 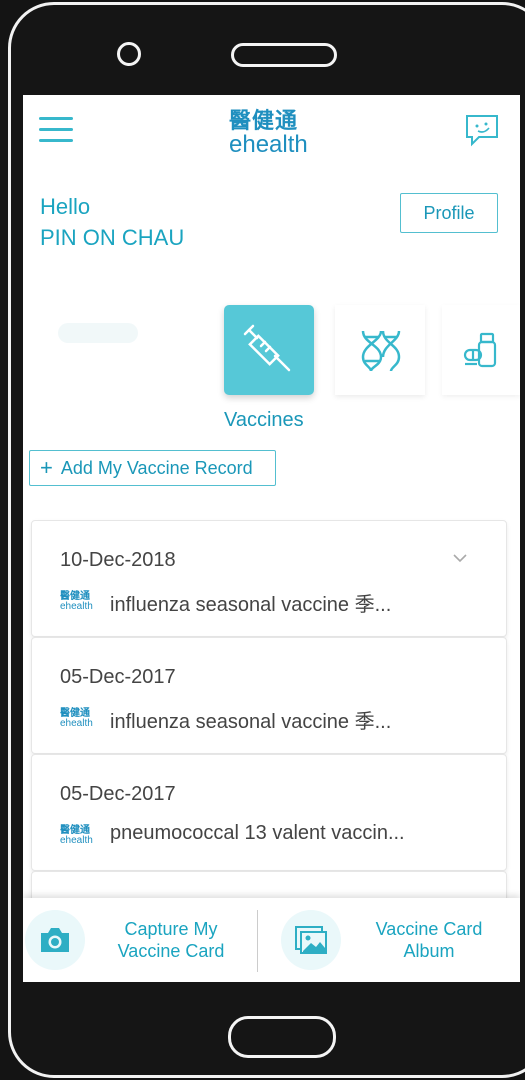 I want to click on album-icon, so click(x=311, y=940).